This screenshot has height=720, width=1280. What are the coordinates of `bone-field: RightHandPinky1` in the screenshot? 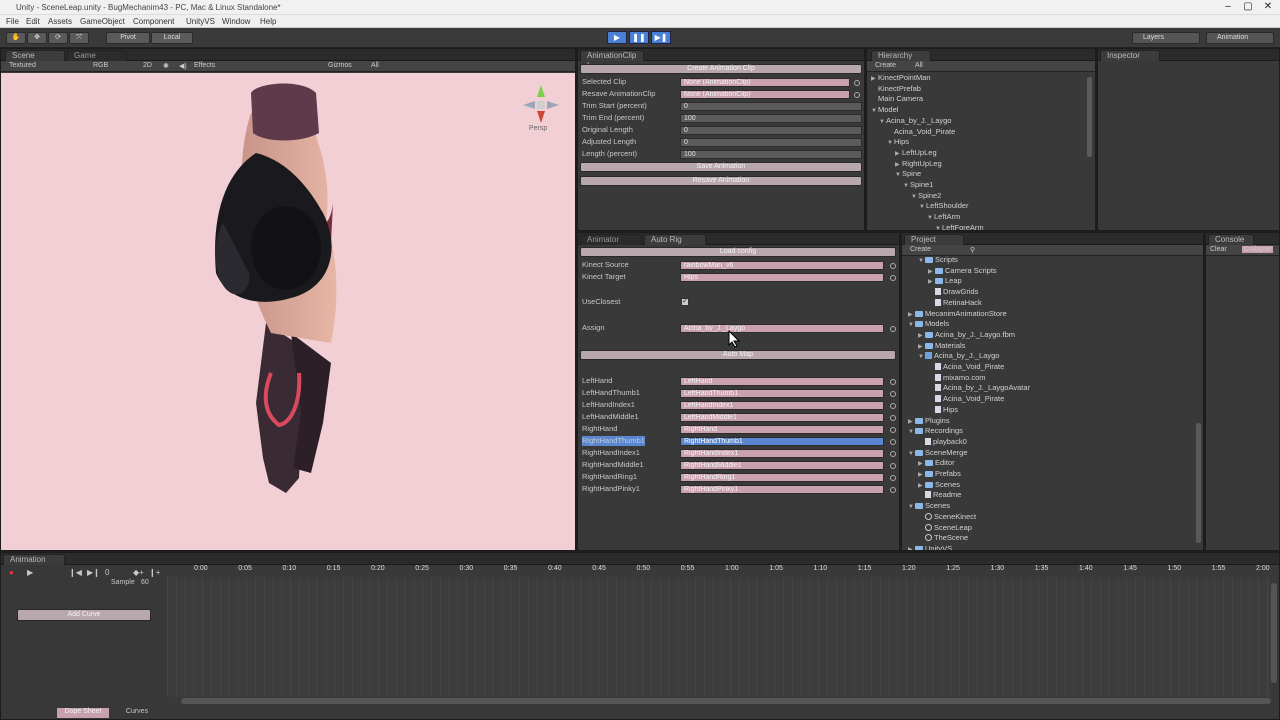 It's located at (782, 489).